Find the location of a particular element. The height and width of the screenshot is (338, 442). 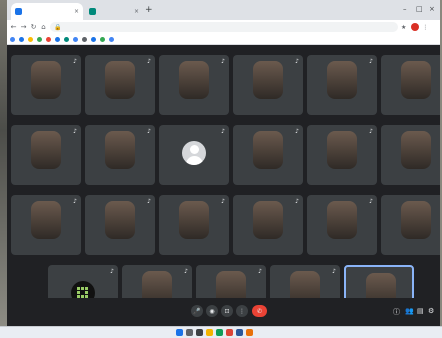

participant-avatar is located at coordinates (194, 153).